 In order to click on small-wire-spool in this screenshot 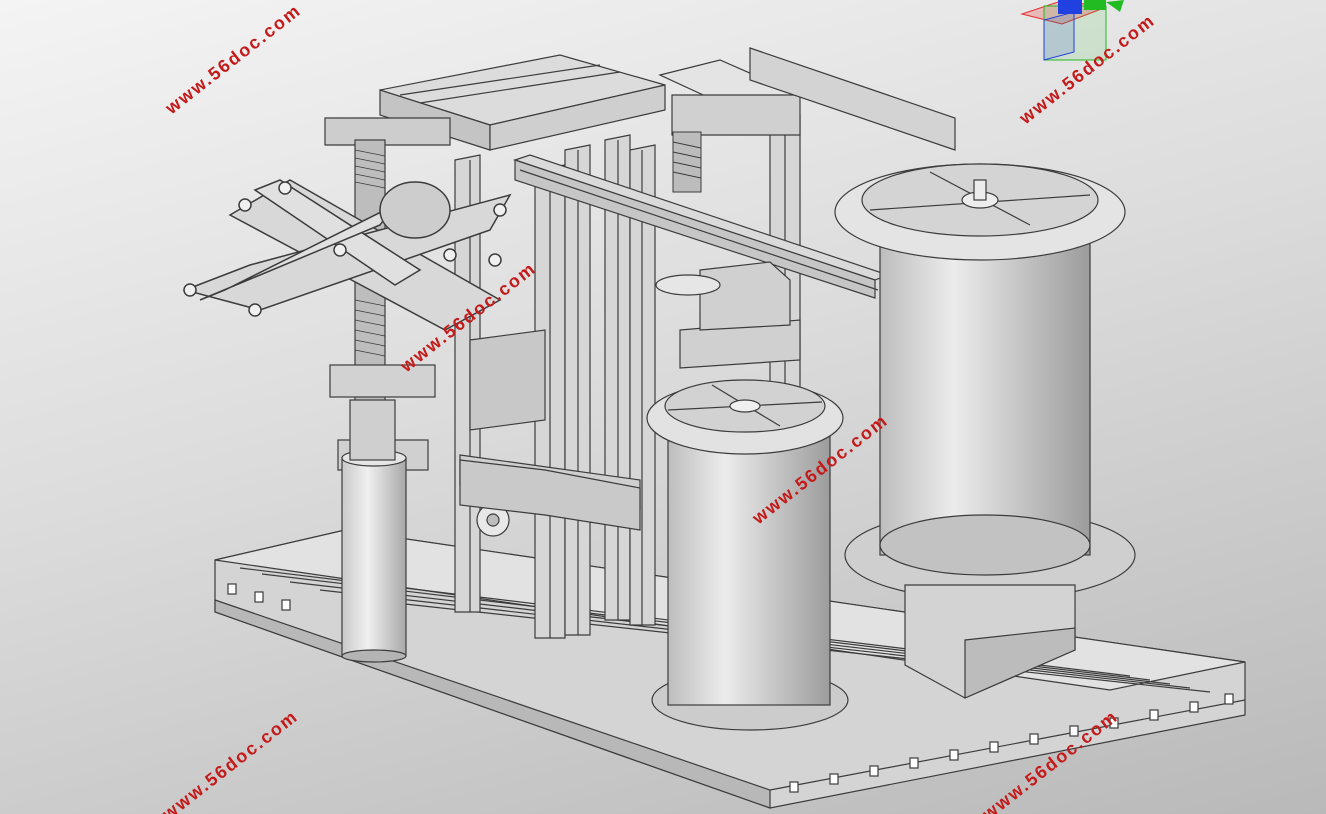, I will do `click(747, 555)`.